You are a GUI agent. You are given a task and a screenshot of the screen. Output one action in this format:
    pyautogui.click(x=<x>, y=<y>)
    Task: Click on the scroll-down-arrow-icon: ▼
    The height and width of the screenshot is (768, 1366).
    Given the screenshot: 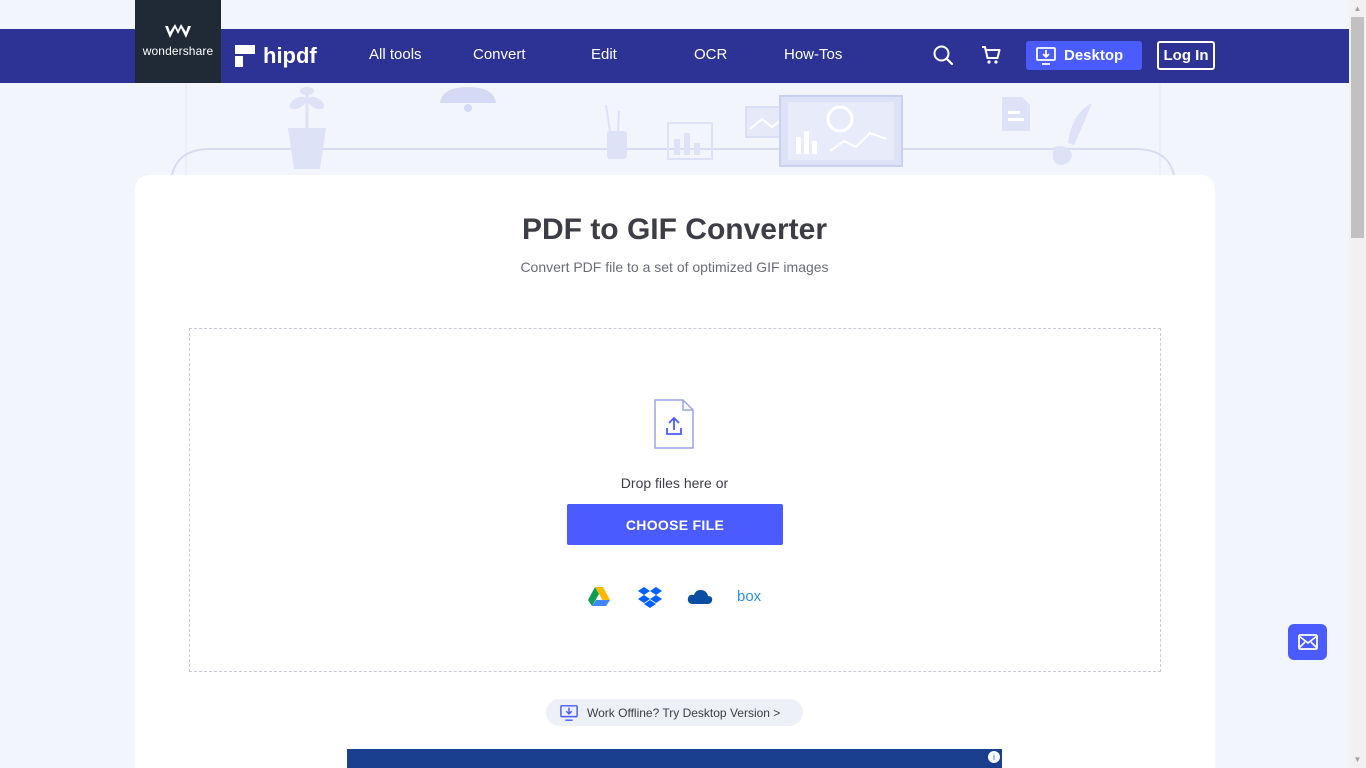 What is the action you would take?
    pyautogui.click(x=1357, y=759)
    